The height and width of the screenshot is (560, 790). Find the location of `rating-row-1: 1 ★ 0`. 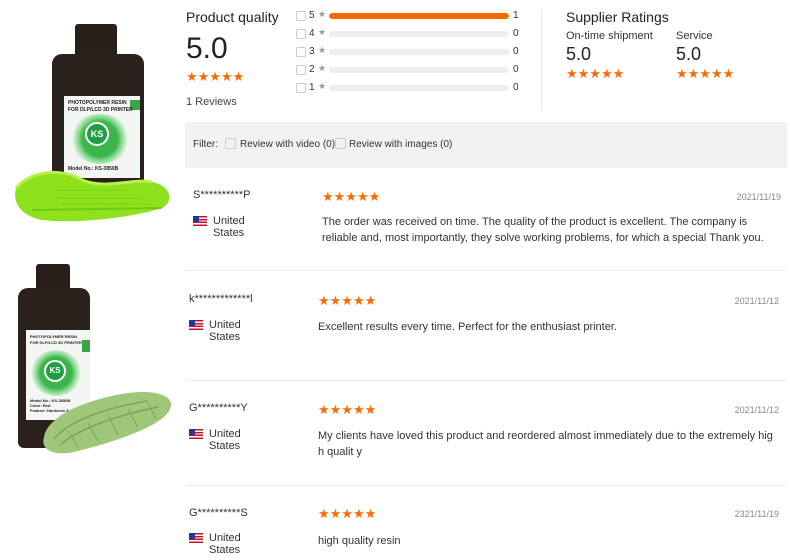

rating-row-1: 1 ★ 0 is located at coordinates (411, 87).